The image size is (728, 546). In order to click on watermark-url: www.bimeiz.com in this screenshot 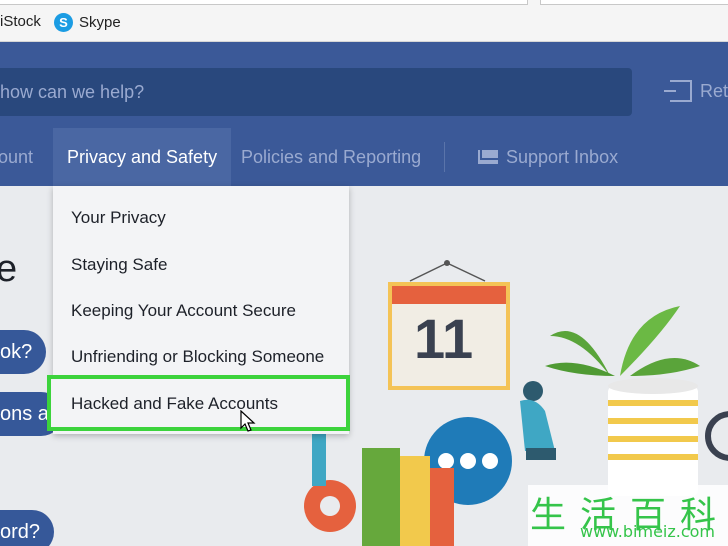, I will do `click(648, 531)`.